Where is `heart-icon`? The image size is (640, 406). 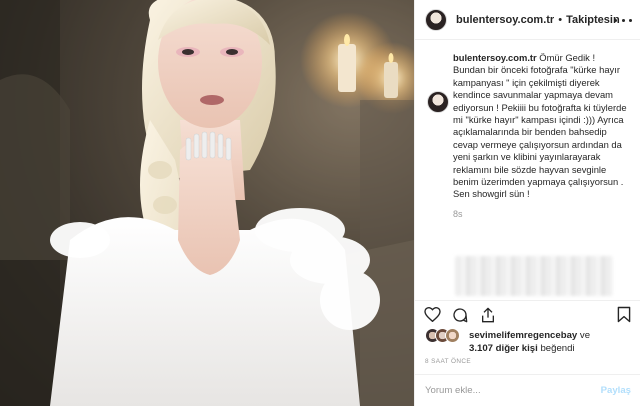 heart-icon is located at coordinates (432, 315).